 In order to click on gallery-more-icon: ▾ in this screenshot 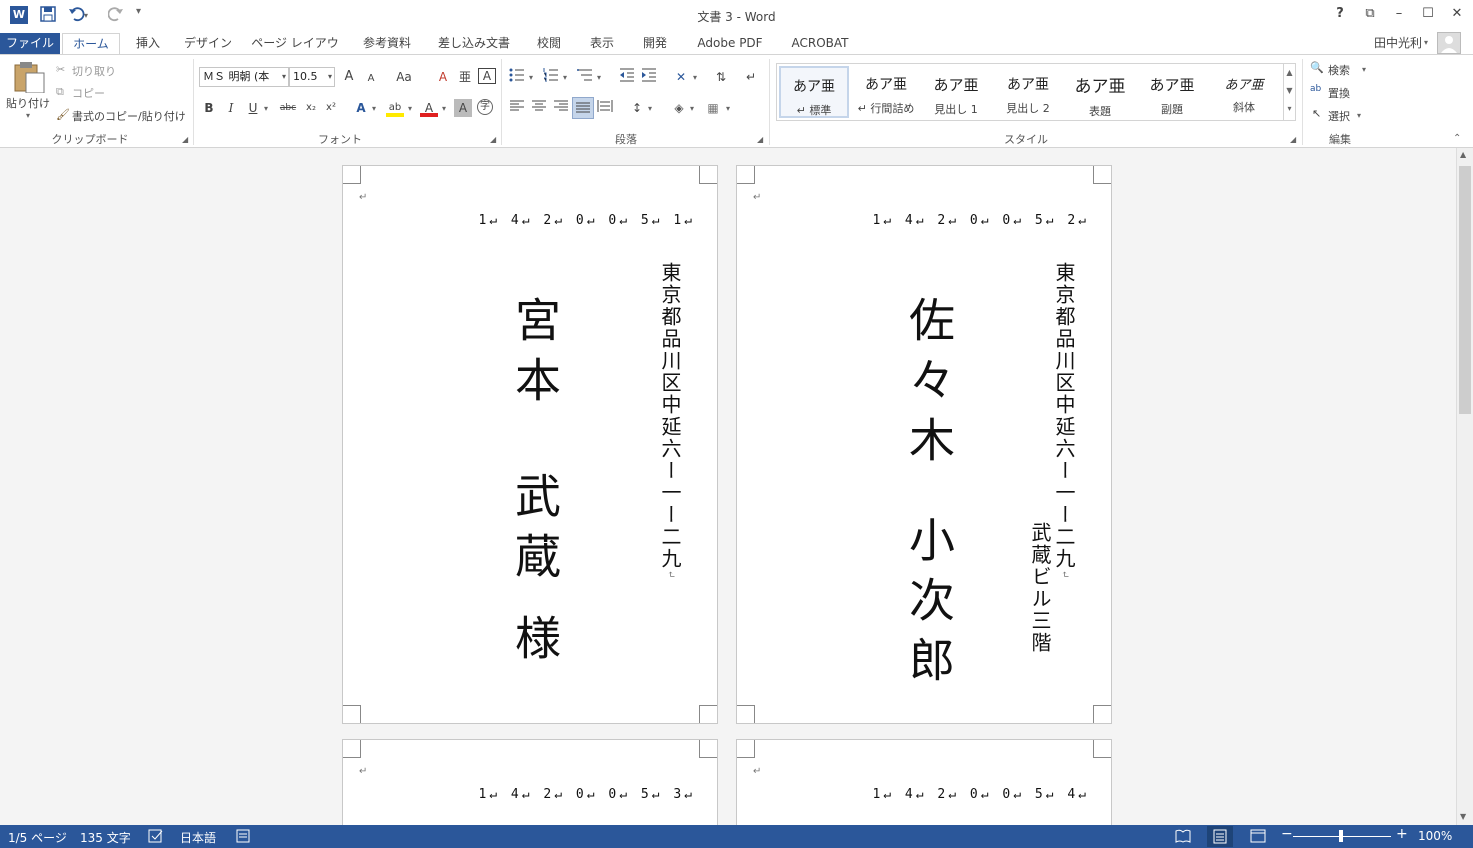, I will do `click(1289, 109)`.